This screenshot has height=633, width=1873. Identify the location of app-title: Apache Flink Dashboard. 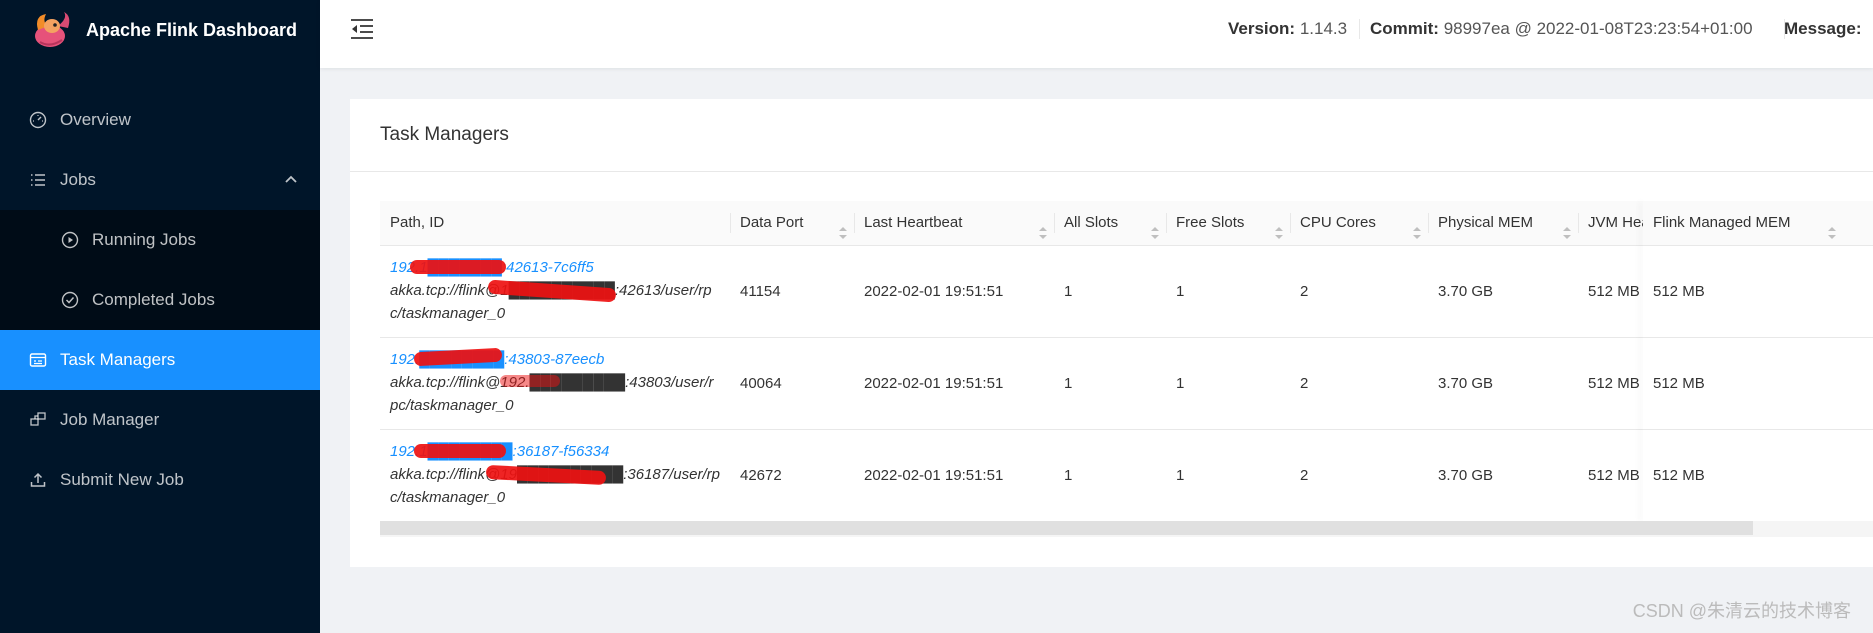
(192, 29).